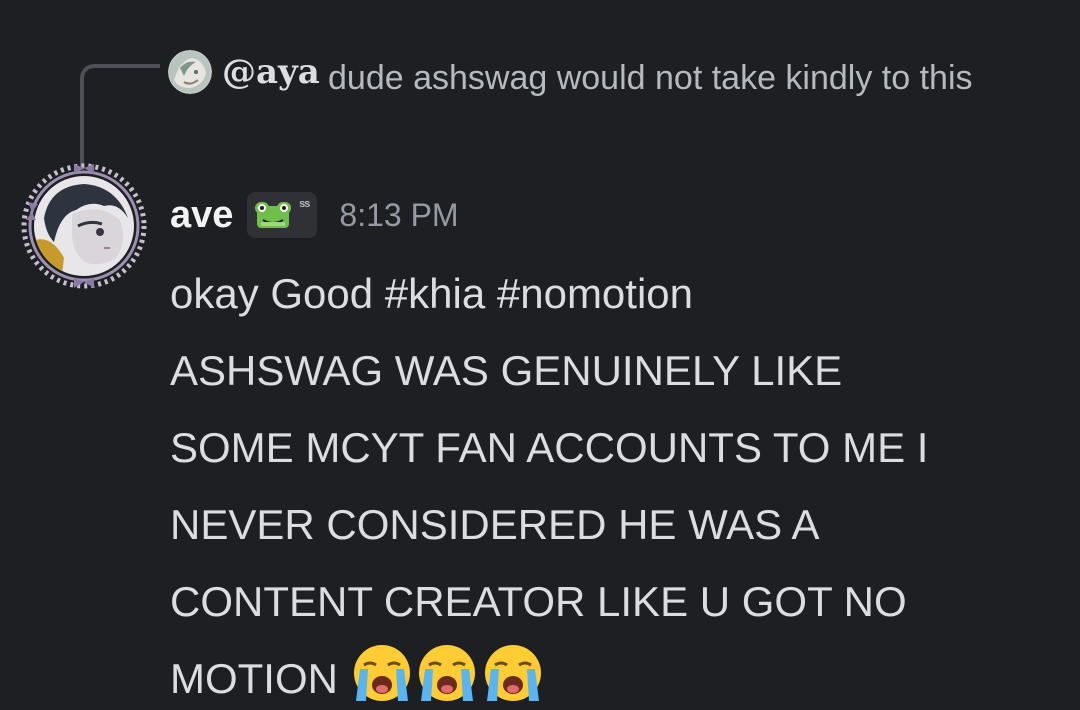 The height and width of the screenshot is (710, 1080). Describe the element at coordinates (538, 601) in the screenshot. I see `message-line: CONTENT CREATOR LIKE U GOT NO` at that location.